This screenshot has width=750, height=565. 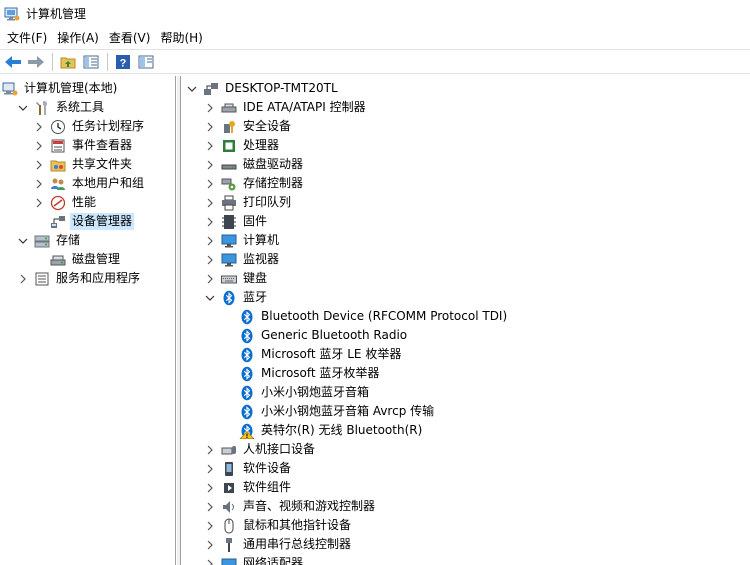 What do you see at coordinates (60, 88) in the screenshot?
I see `left_tree-item-0: 计算机管理(本地)` at bounding box center [60, 88].